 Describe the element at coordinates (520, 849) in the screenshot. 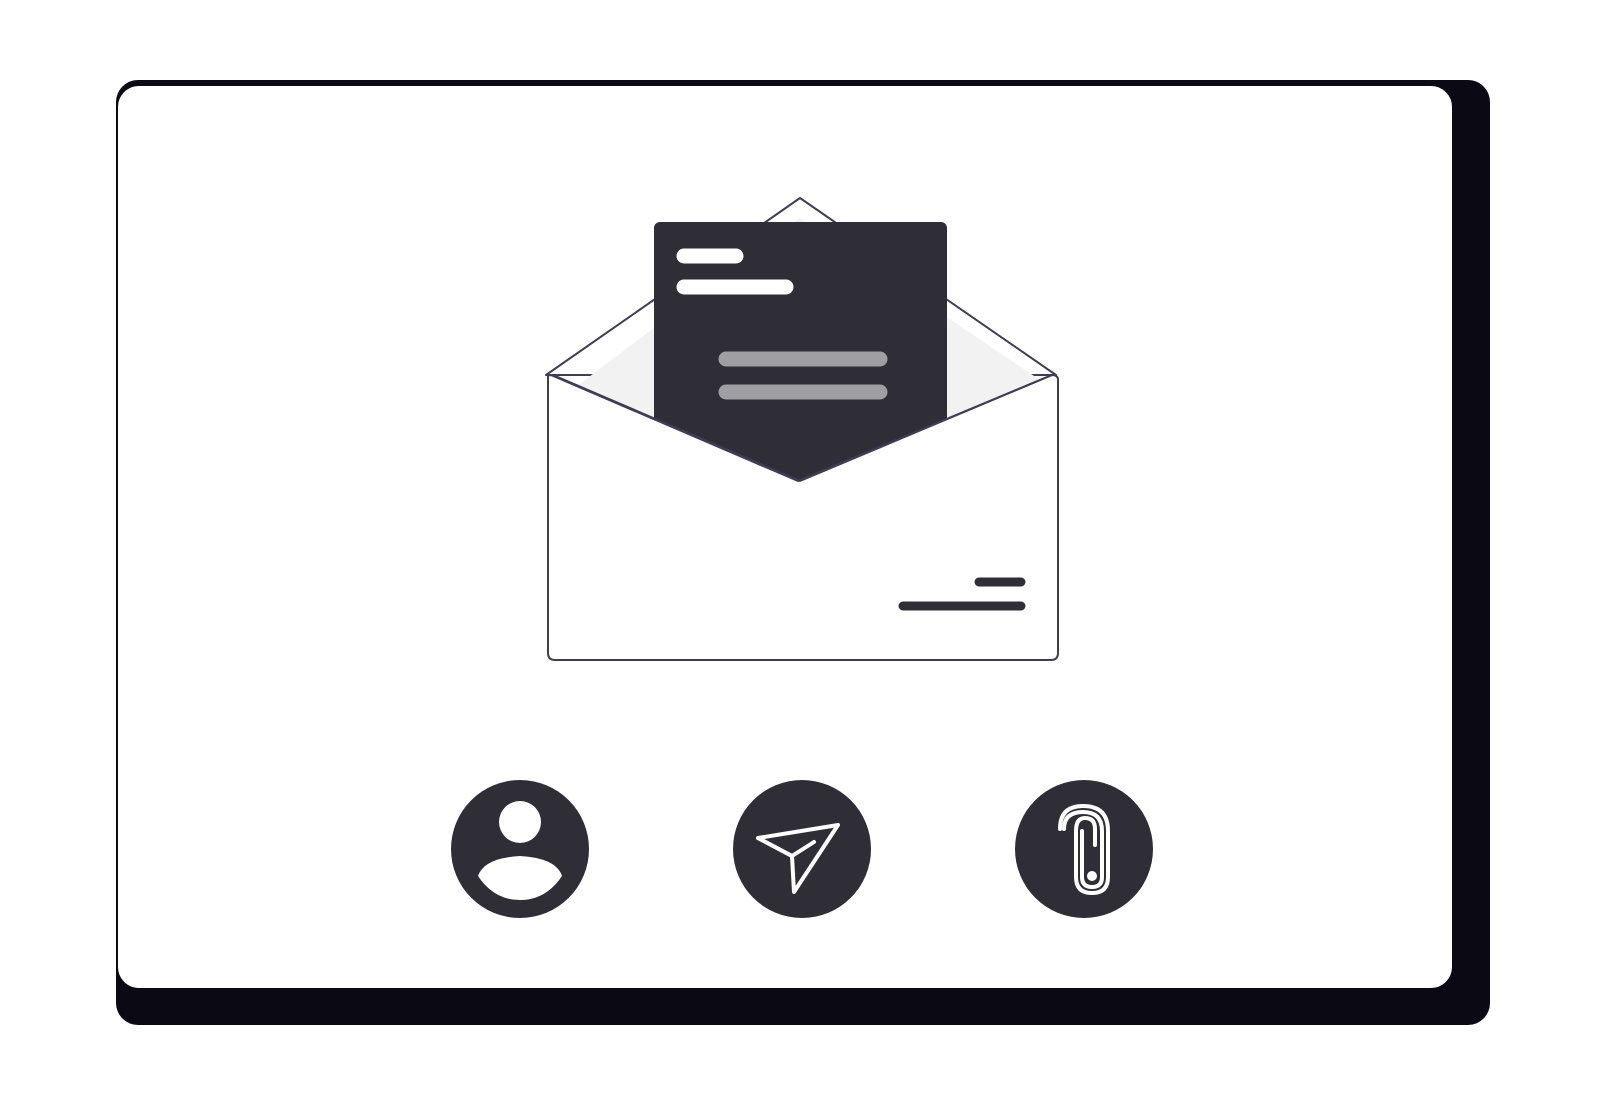

I see `contact-button` at that location.